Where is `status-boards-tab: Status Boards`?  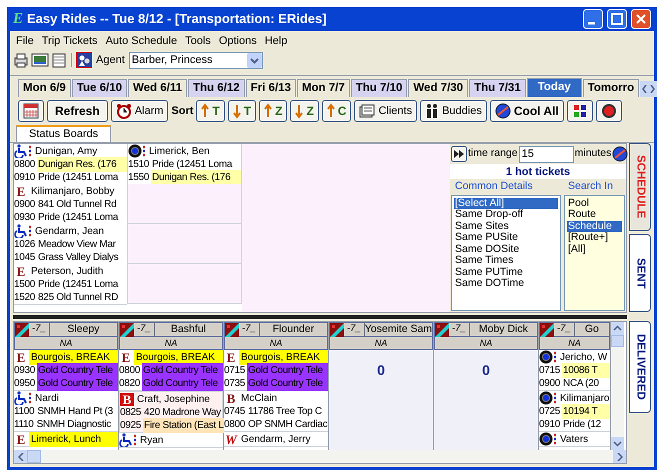
status-boards-tab: Status Boards is located at coordinates (64, 133).